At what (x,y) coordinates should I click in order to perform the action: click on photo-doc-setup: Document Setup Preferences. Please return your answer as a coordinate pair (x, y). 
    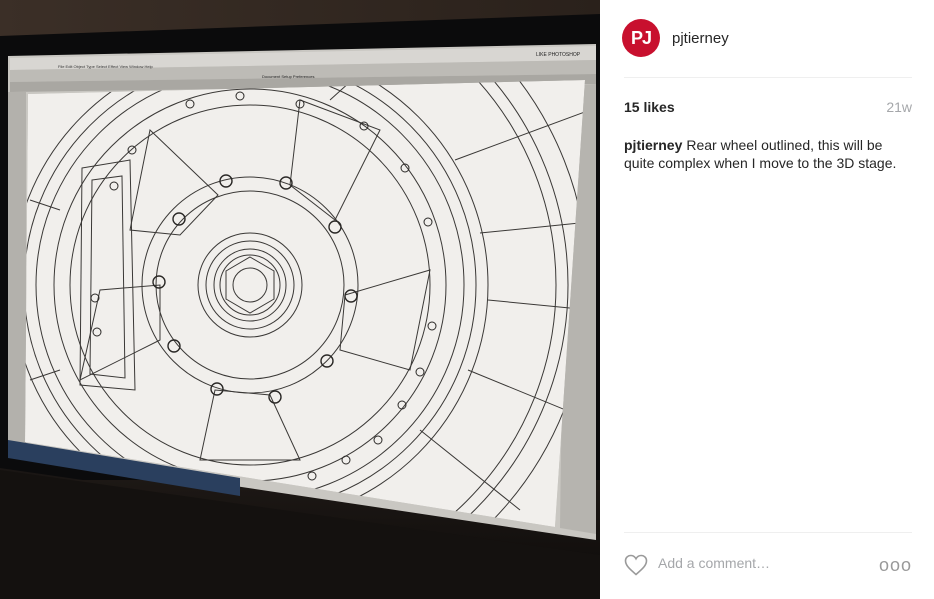
    Looking at the image, I should click on (288, 76).